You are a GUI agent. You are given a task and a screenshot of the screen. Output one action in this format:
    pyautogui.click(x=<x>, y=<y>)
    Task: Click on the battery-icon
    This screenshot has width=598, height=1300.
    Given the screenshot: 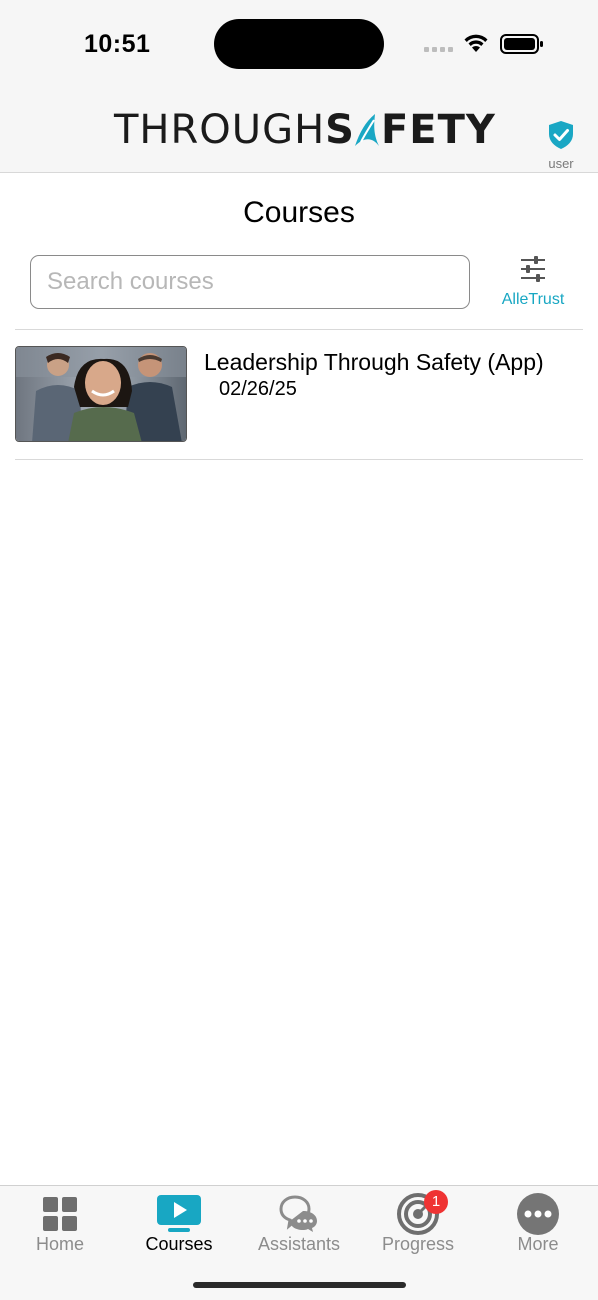 What is the action you would take?
    pyautogui.click(x=521, y=44)
    